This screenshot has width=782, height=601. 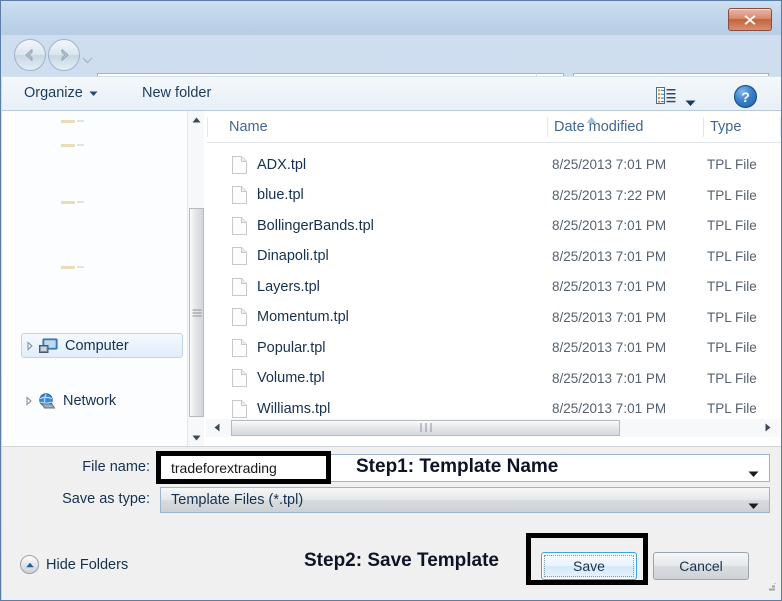 I want to click on file-list-horizontal-scrollbar, so click(x=493, y=428).